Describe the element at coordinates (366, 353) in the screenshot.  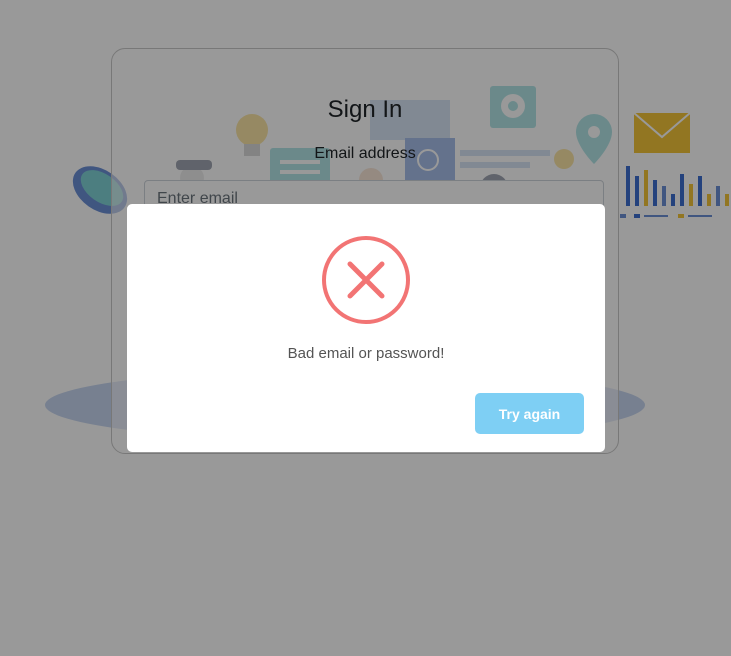
I see `alert-message: Bad email or password!` at that location.